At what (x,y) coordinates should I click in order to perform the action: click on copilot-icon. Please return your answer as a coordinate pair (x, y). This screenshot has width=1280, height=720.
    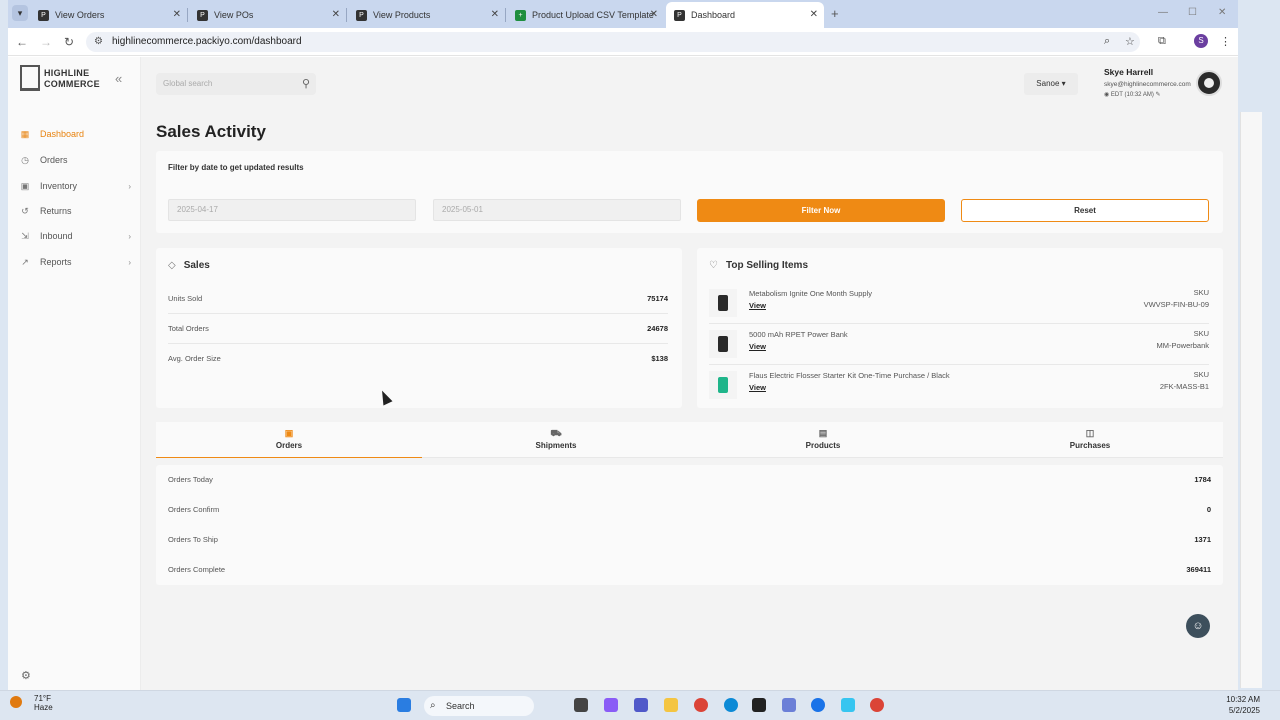
    Looking at the image, I should click on (611, 705).